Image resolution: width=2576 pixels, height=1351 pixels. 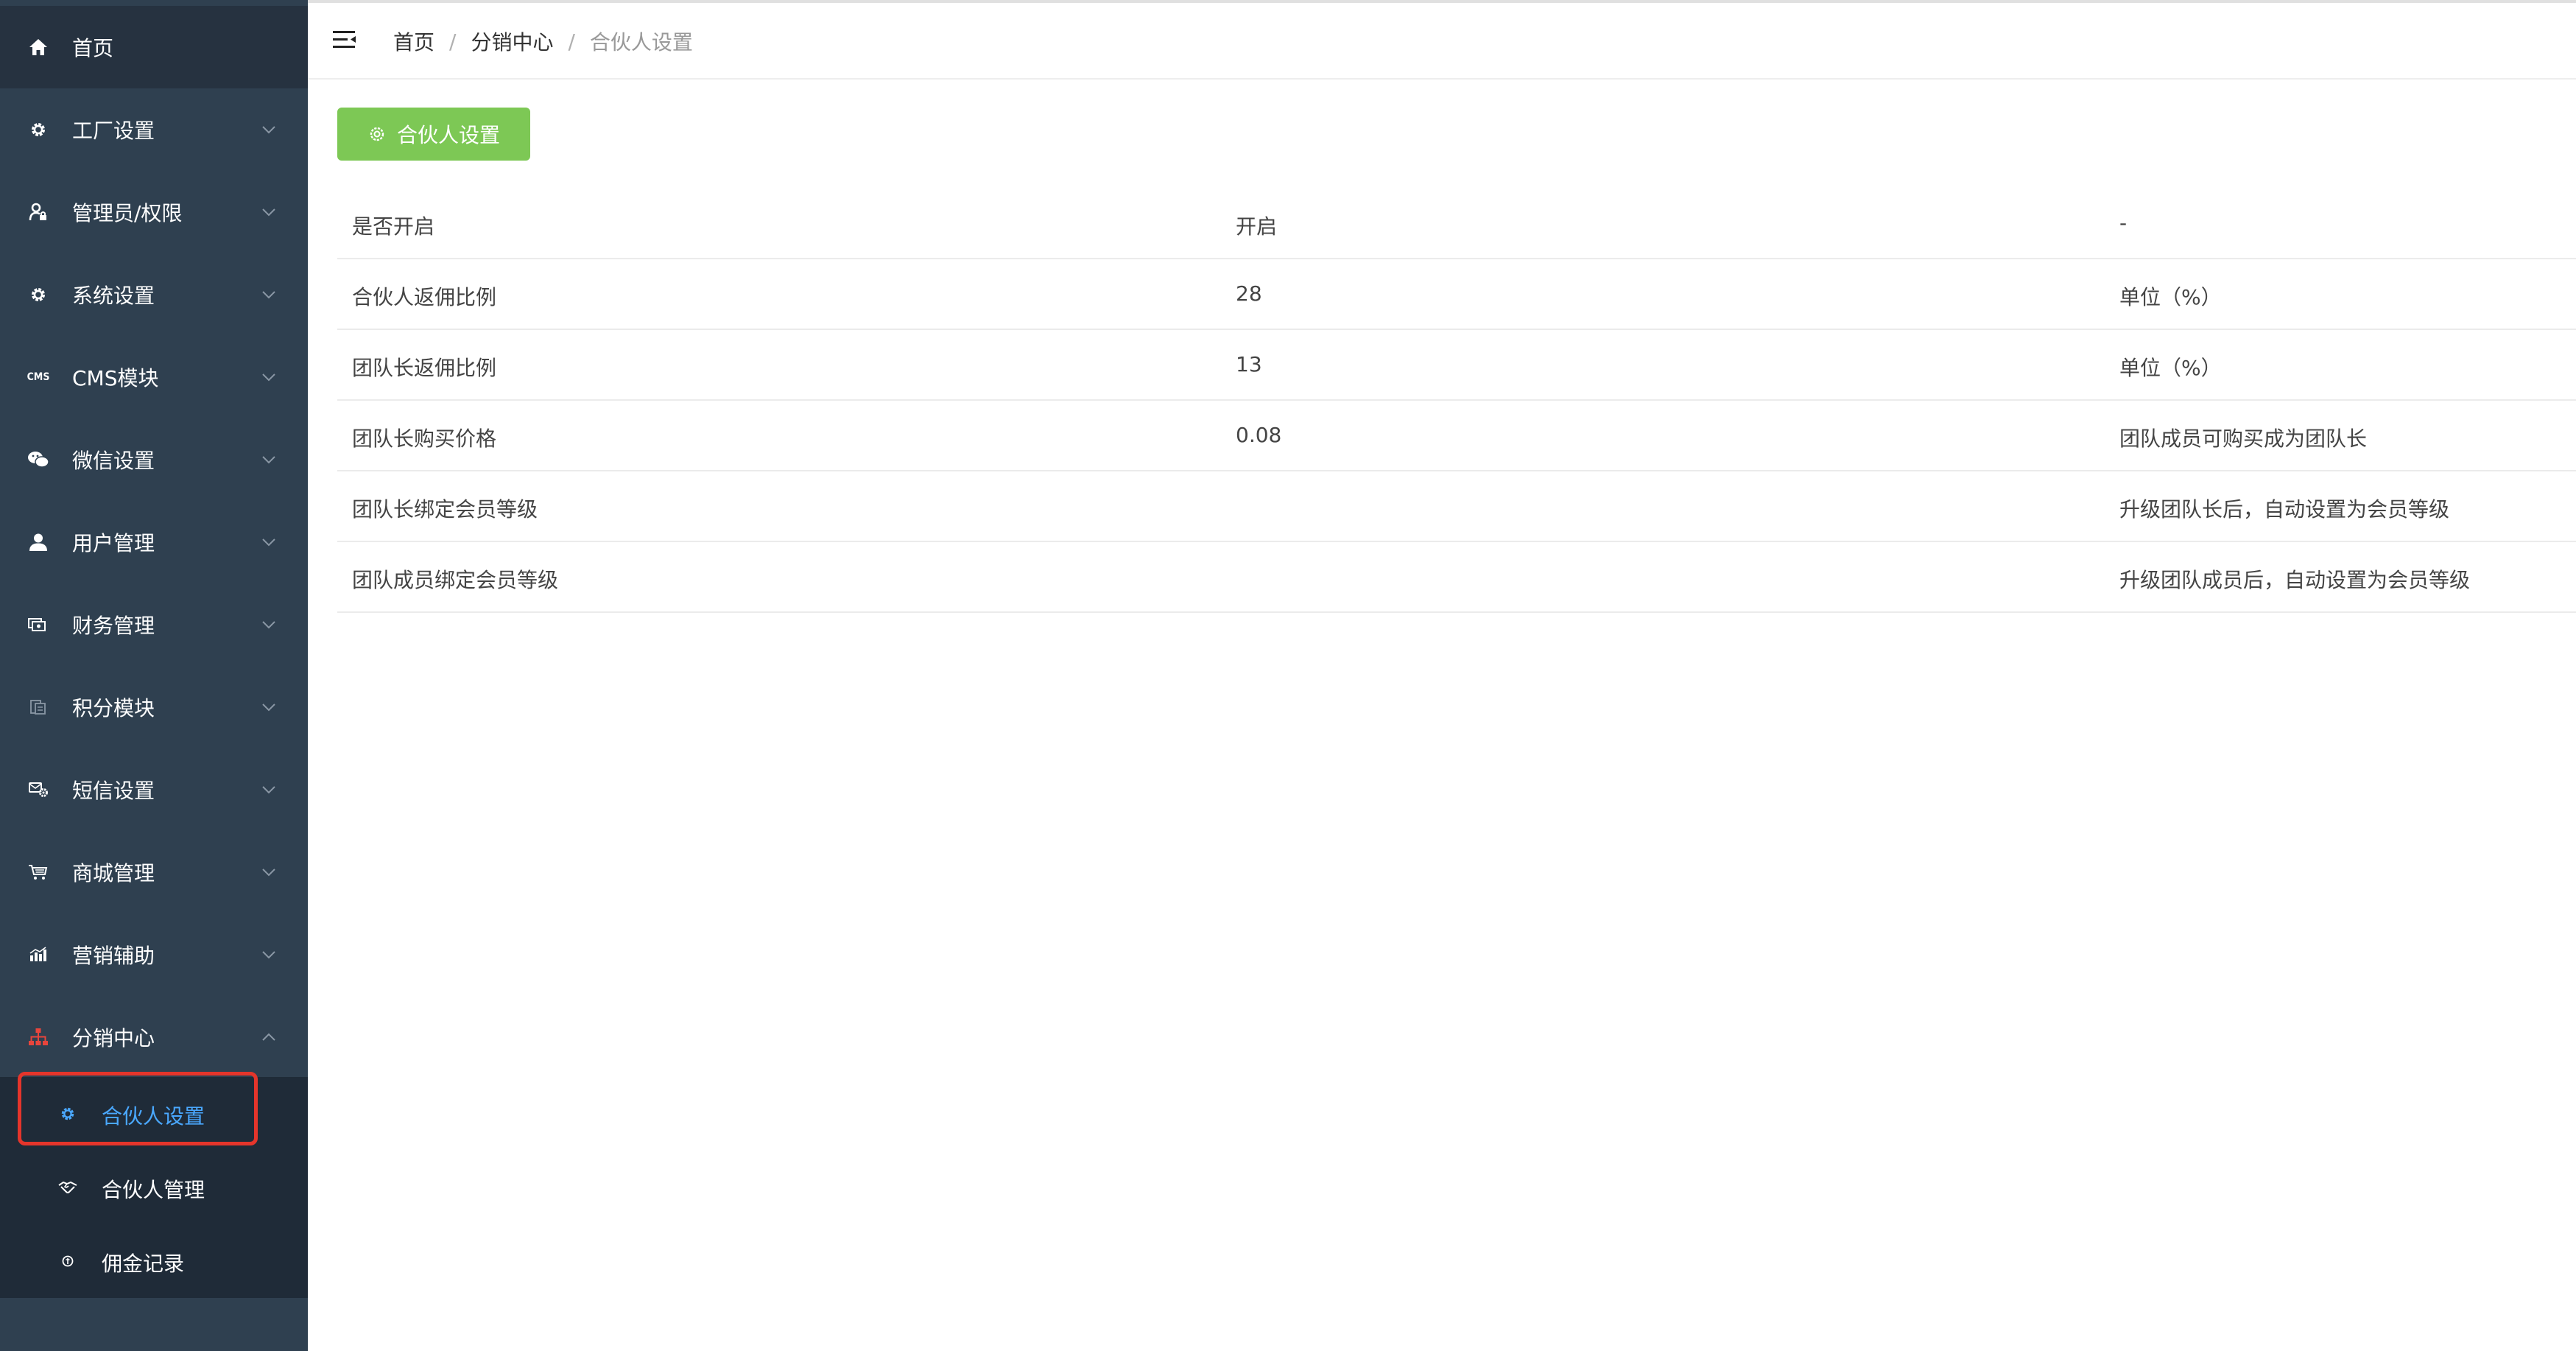 I want to click on setting-value: 28, so click(x=1249, y=293).